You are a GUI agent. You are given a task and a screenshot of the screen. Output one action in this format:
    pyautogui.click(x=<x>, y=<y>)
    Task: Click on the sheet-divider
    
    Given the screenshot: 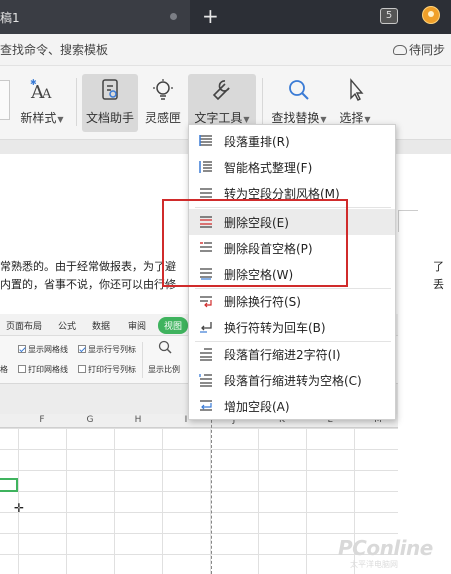 What is the action you would take?
    pyautogui.click(x=142, y=360)
    